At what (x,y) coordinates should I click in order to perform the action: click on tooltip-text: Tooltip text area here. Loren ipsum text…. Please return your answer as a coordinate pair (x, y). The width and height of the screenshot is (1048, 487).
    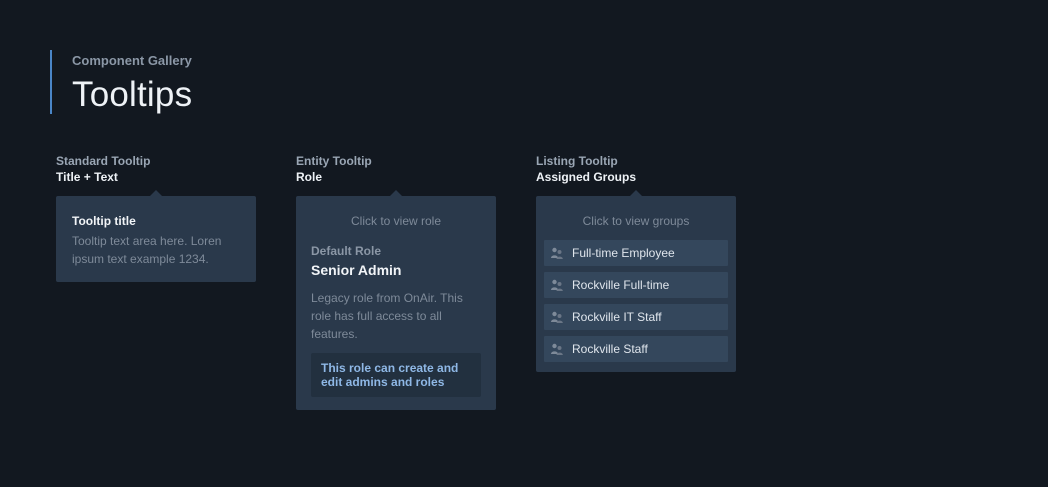
    Looking at the image, I should click on (147, 250).